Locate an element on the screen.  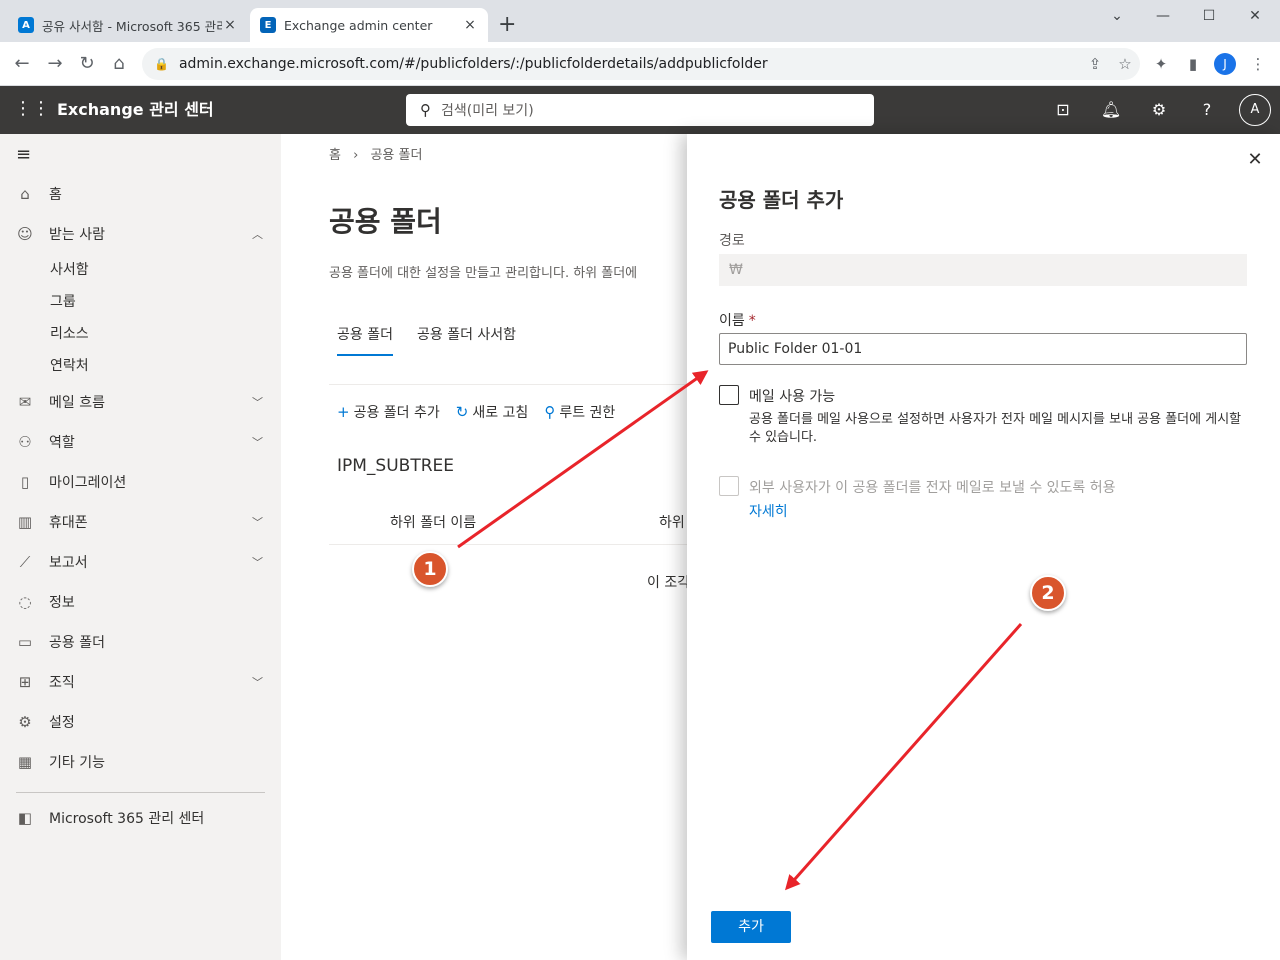
mail-enabled-checkbox is located at coordinates (729, 395).